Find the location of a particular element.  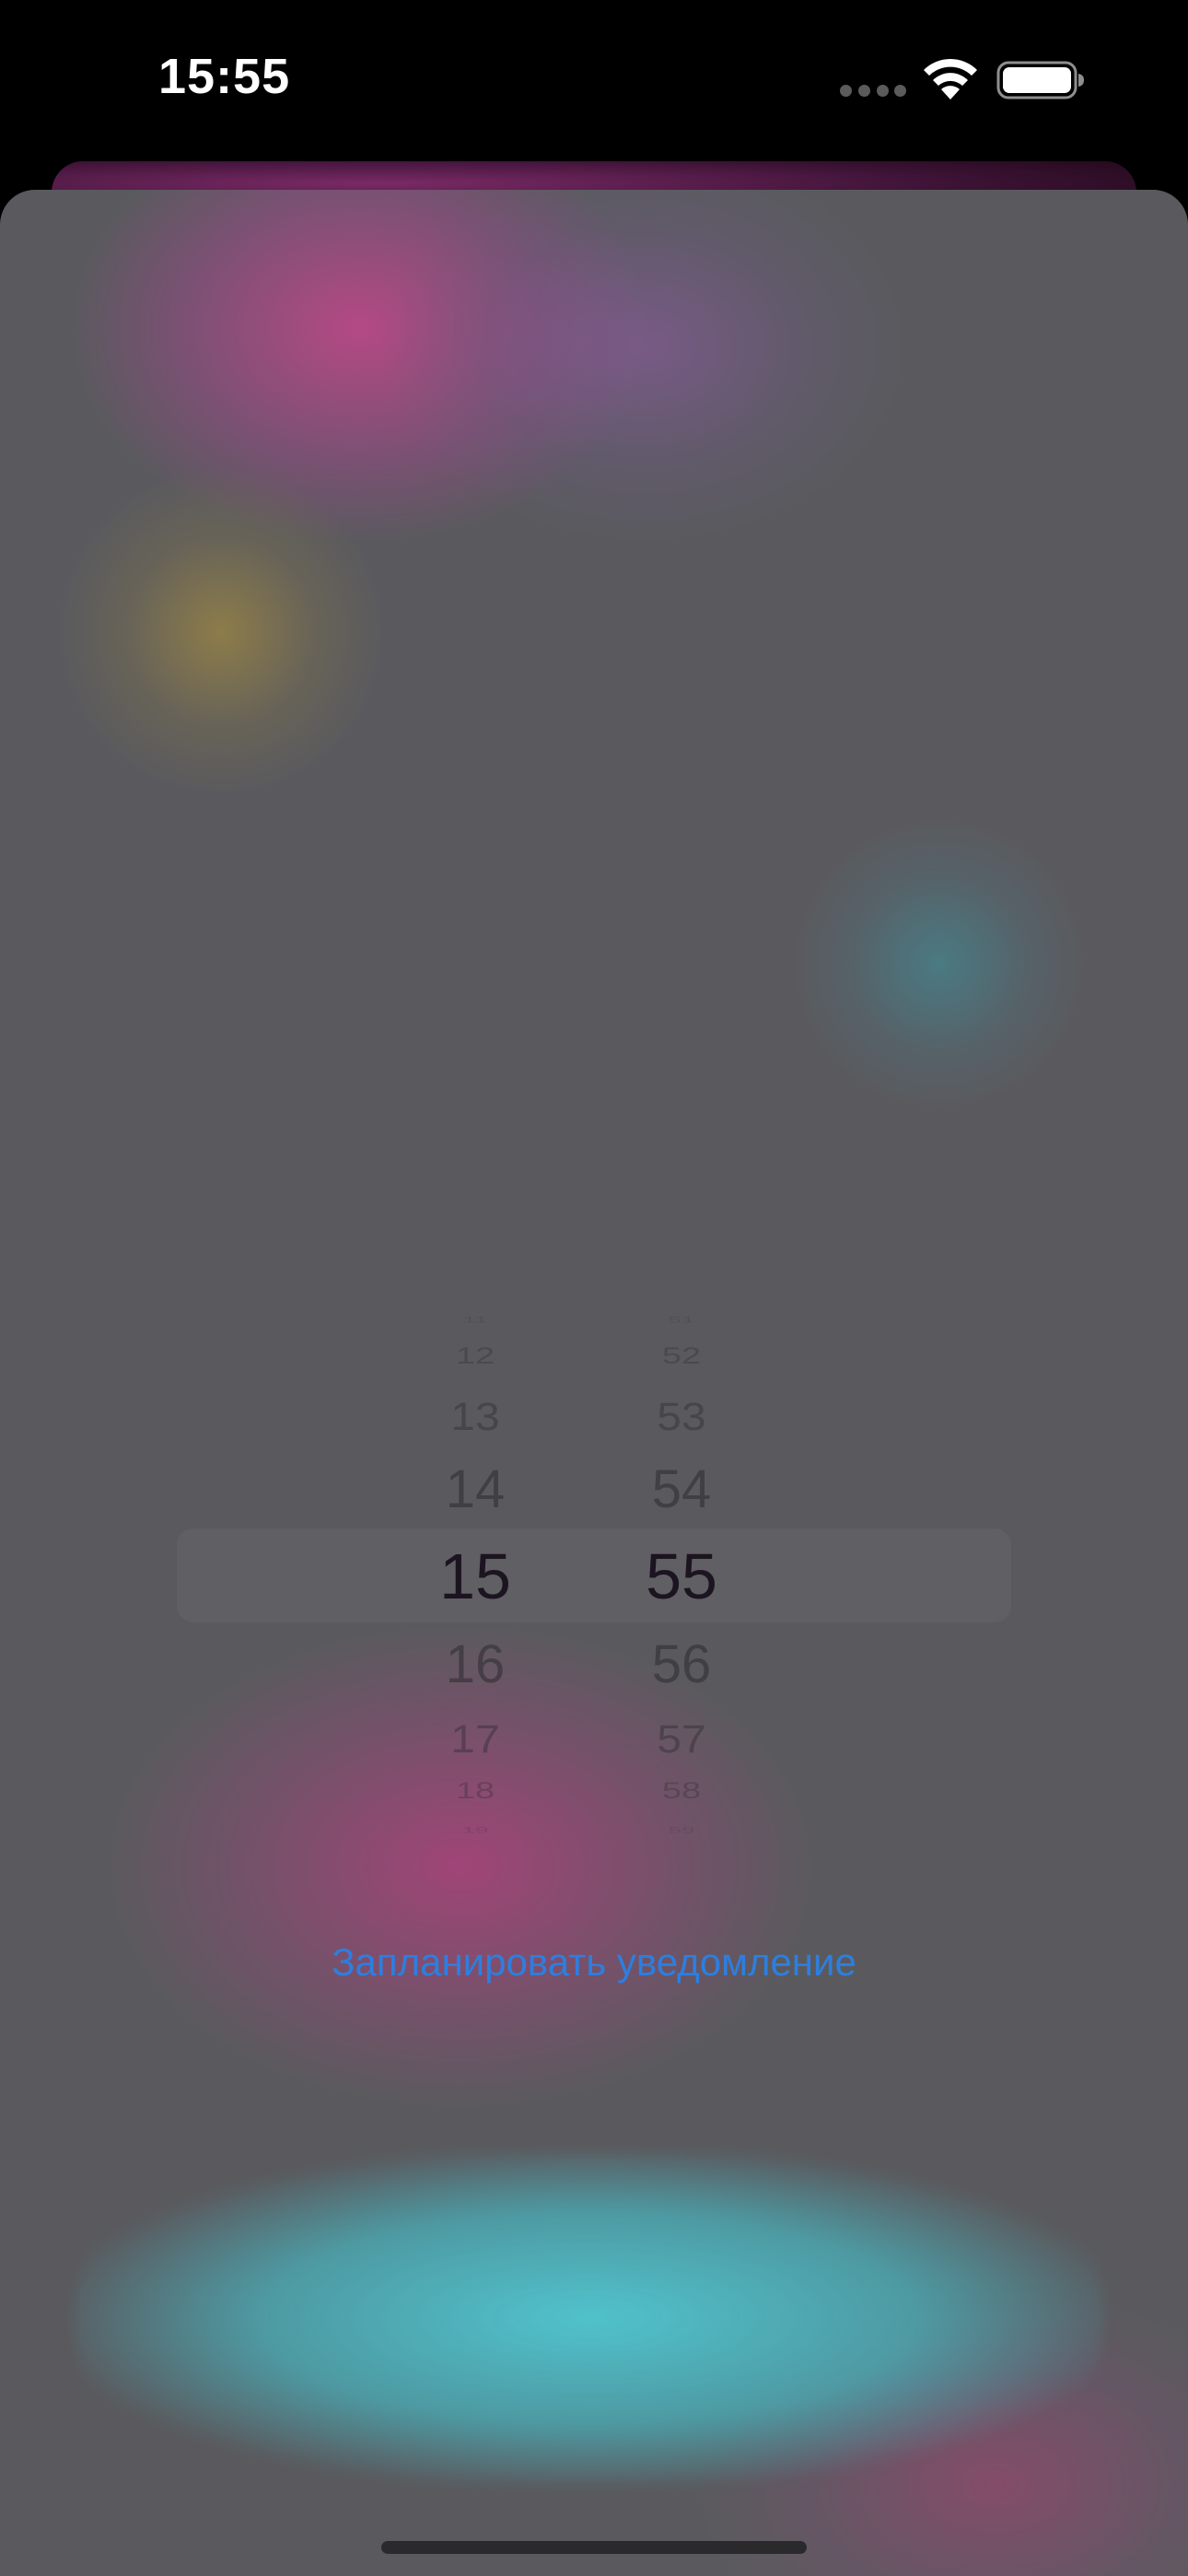

minute-option: 51 is located at coordinates (681, 1320).